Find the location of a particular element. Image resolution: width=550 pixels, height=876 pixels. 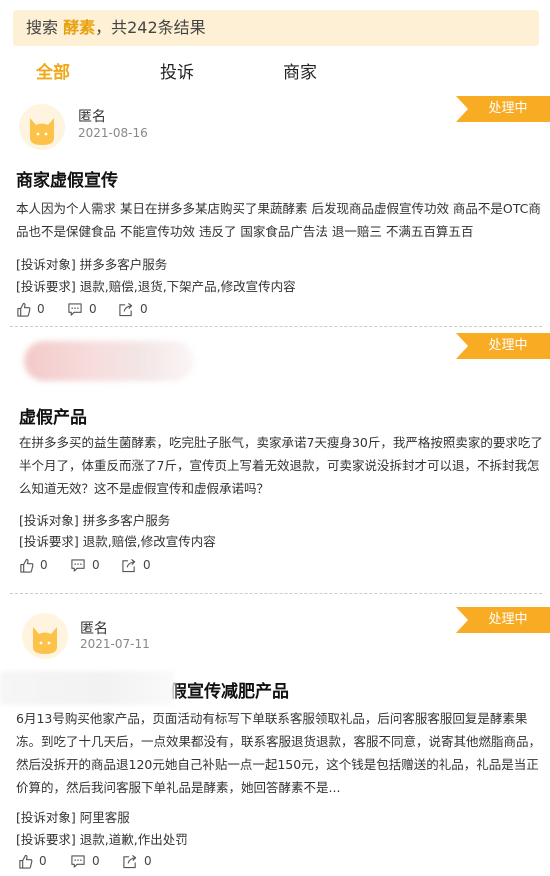

blurred-title-prefix is located at coordinates (87, 688).